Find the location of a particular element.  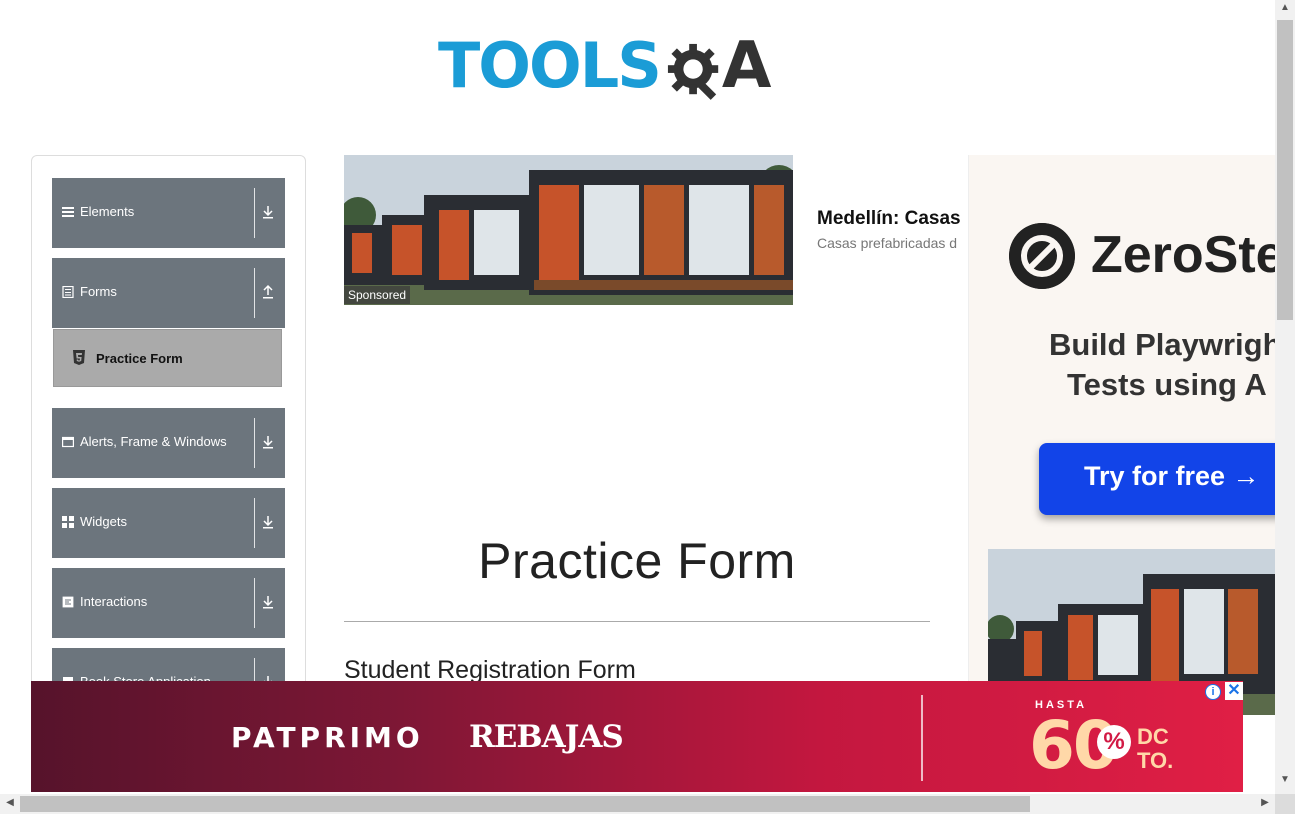

toolsqa-logo: TOOLS A is located at coordinates (604, 66).